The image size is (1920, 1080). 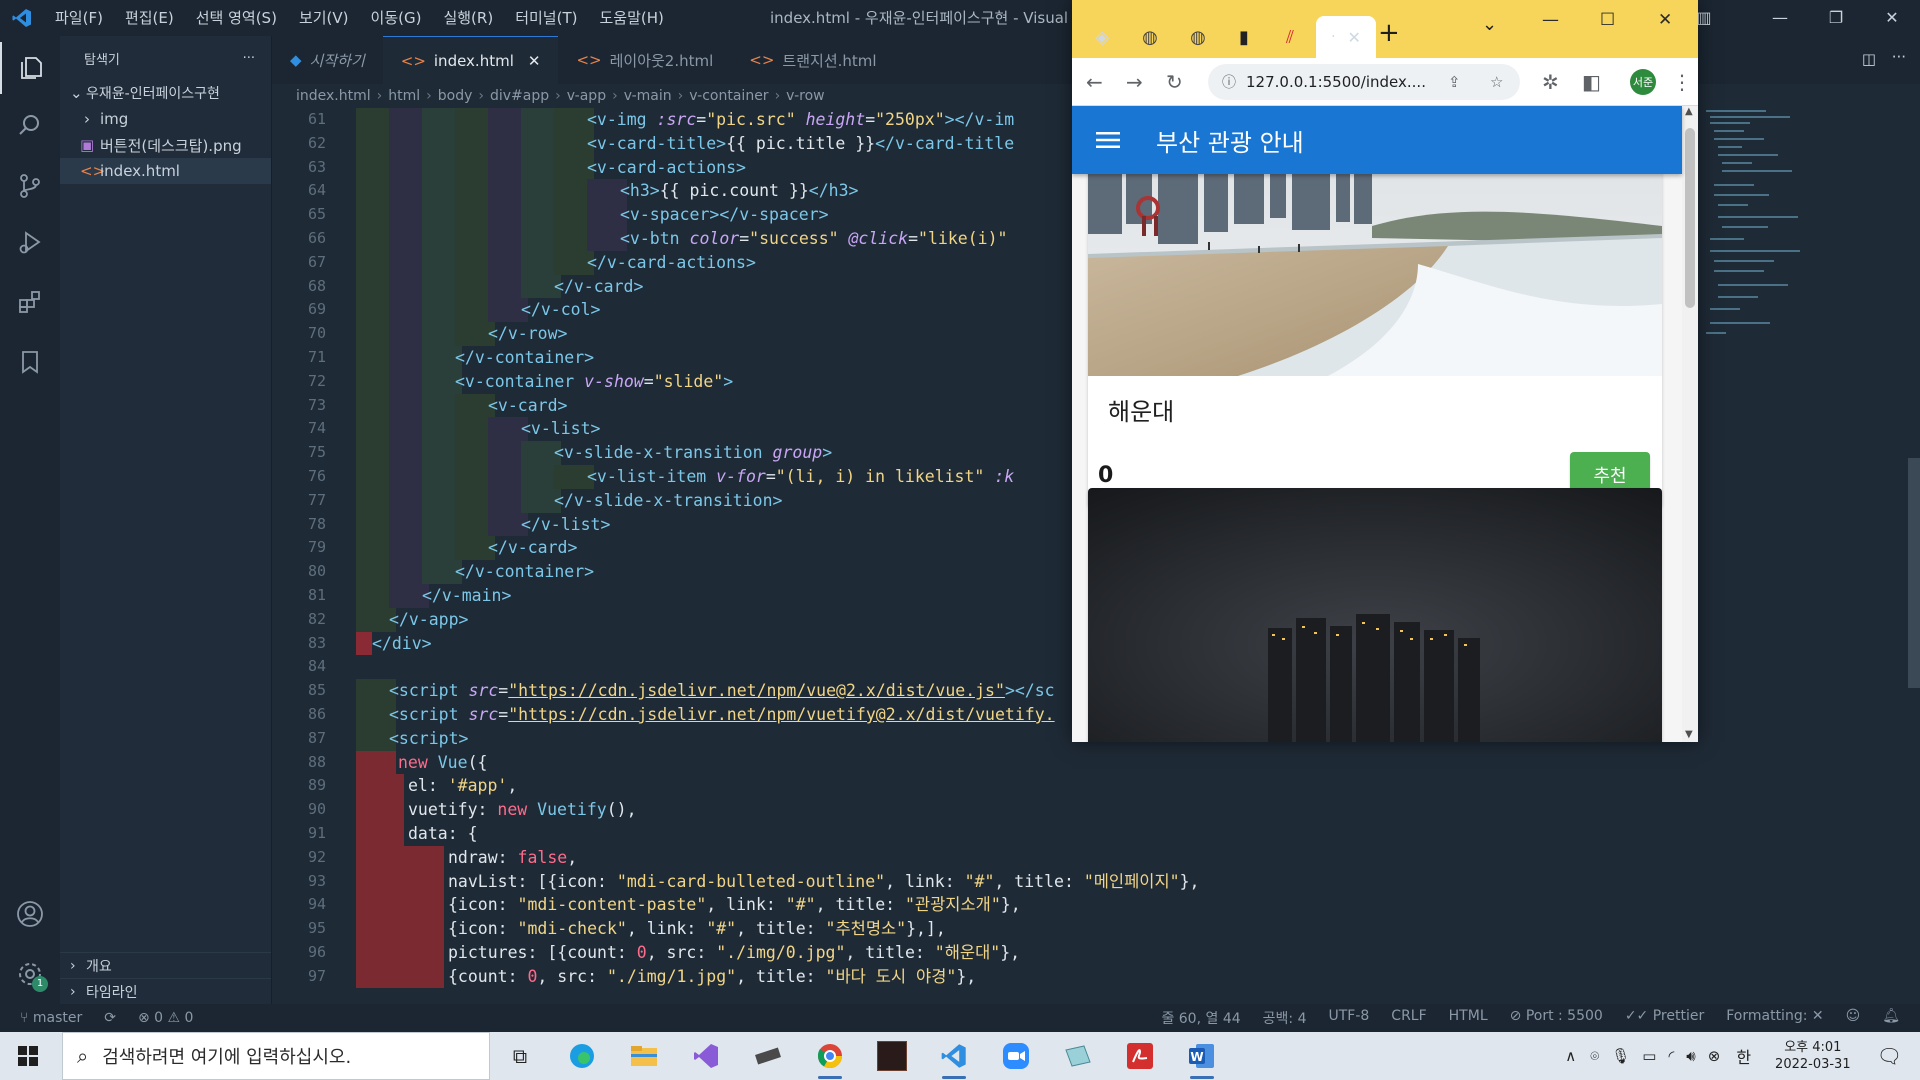 What do you see at coordinates (830, 1058) in the screenshot?
I see `chrome-icon` at bounding box center [830, 1058].